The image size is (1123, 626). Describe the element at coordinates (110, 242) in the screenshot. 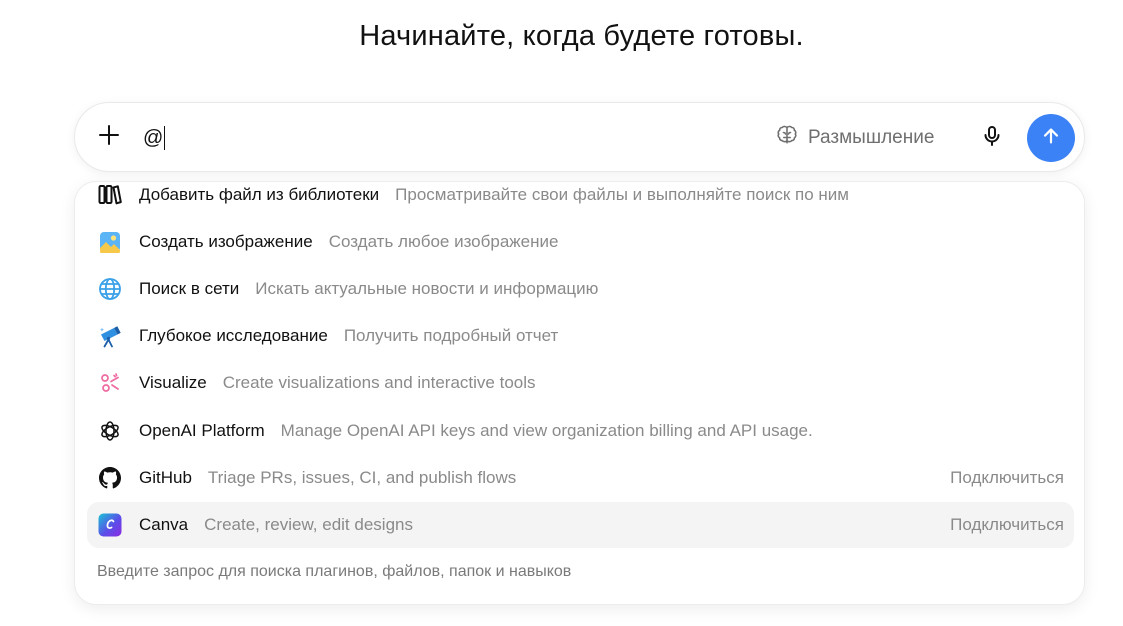

I see `image-icon` at that location.